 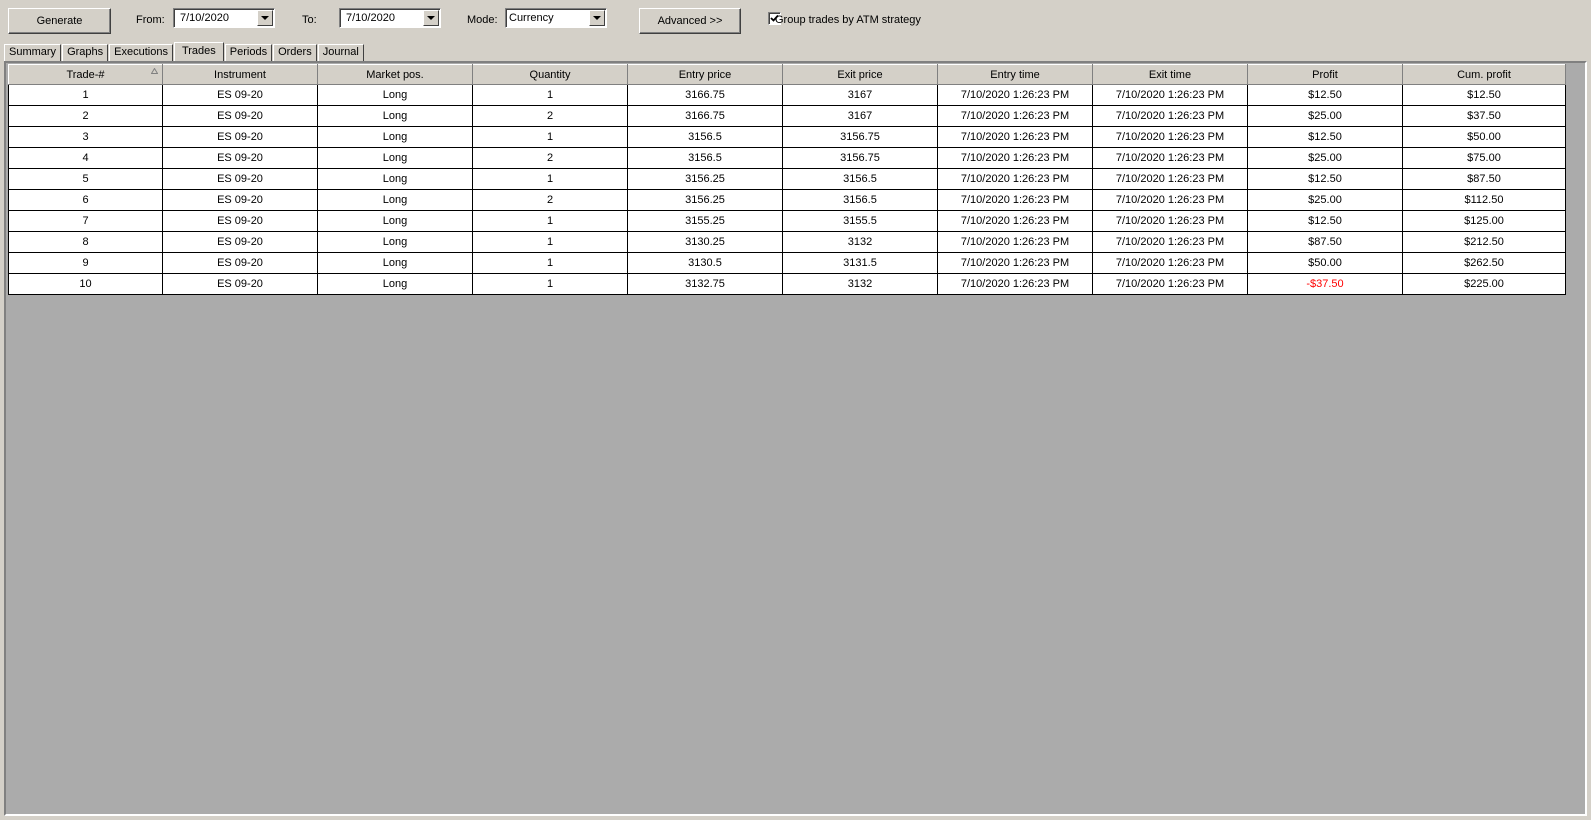 What do you see at coordinates (1325, 116) in the screenshot?
I see `cell-profit: $25.00` at bounding box center [1325, 116].